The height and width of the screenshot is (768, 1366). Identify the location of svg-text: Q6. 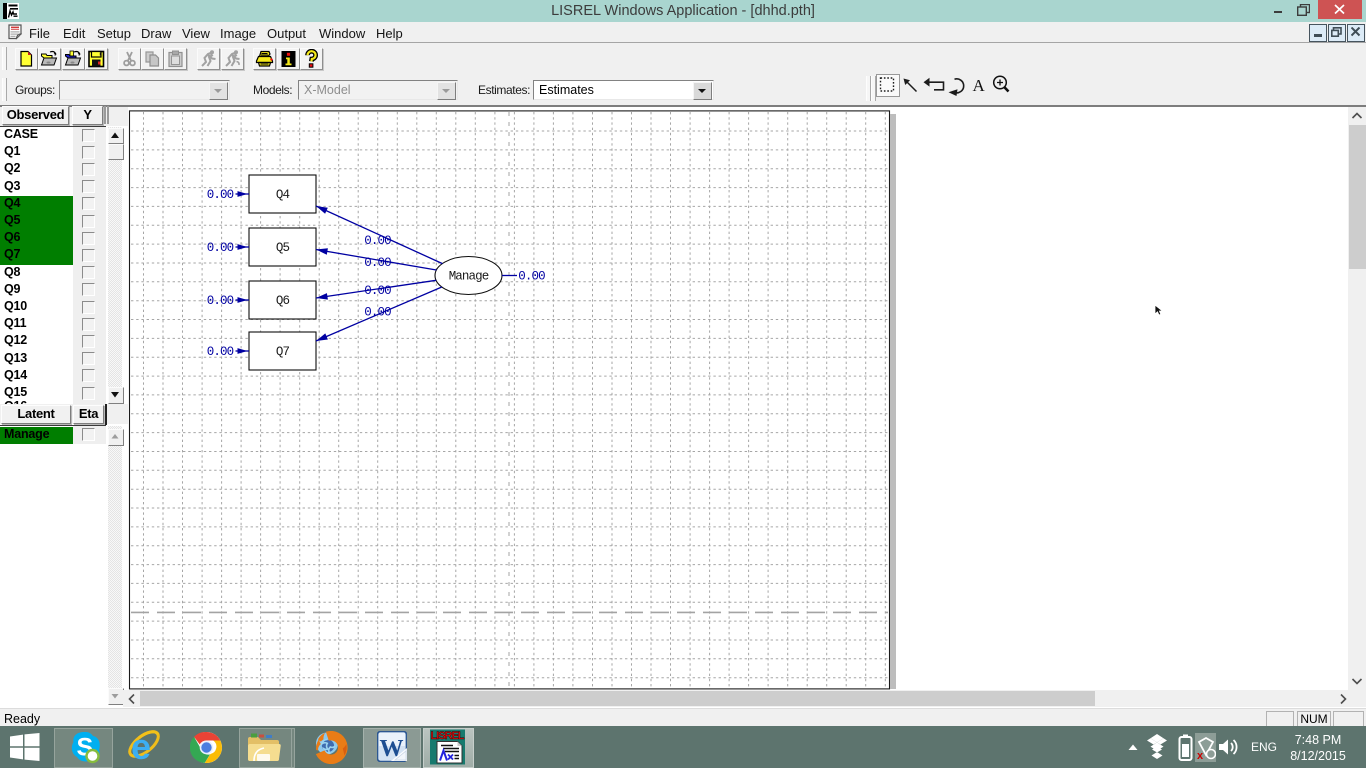
(283, 301).